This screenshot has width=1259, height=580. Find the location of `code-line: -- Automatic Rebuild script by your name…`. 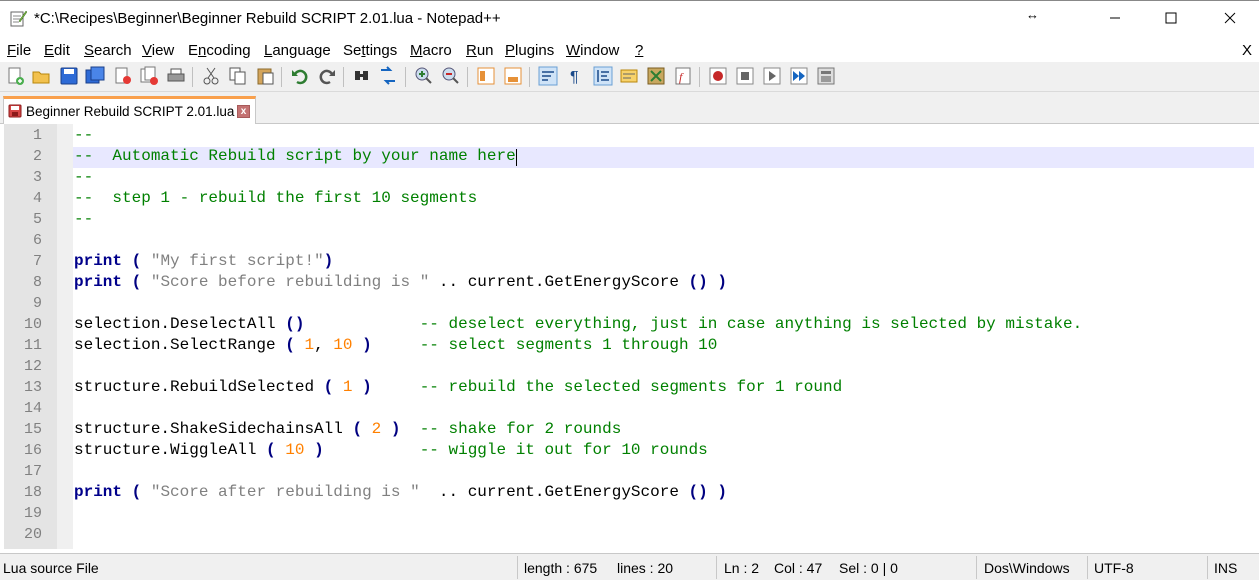

code-line: -- Automatic Rebuild script by your name… is located at coordinates (295, 157).